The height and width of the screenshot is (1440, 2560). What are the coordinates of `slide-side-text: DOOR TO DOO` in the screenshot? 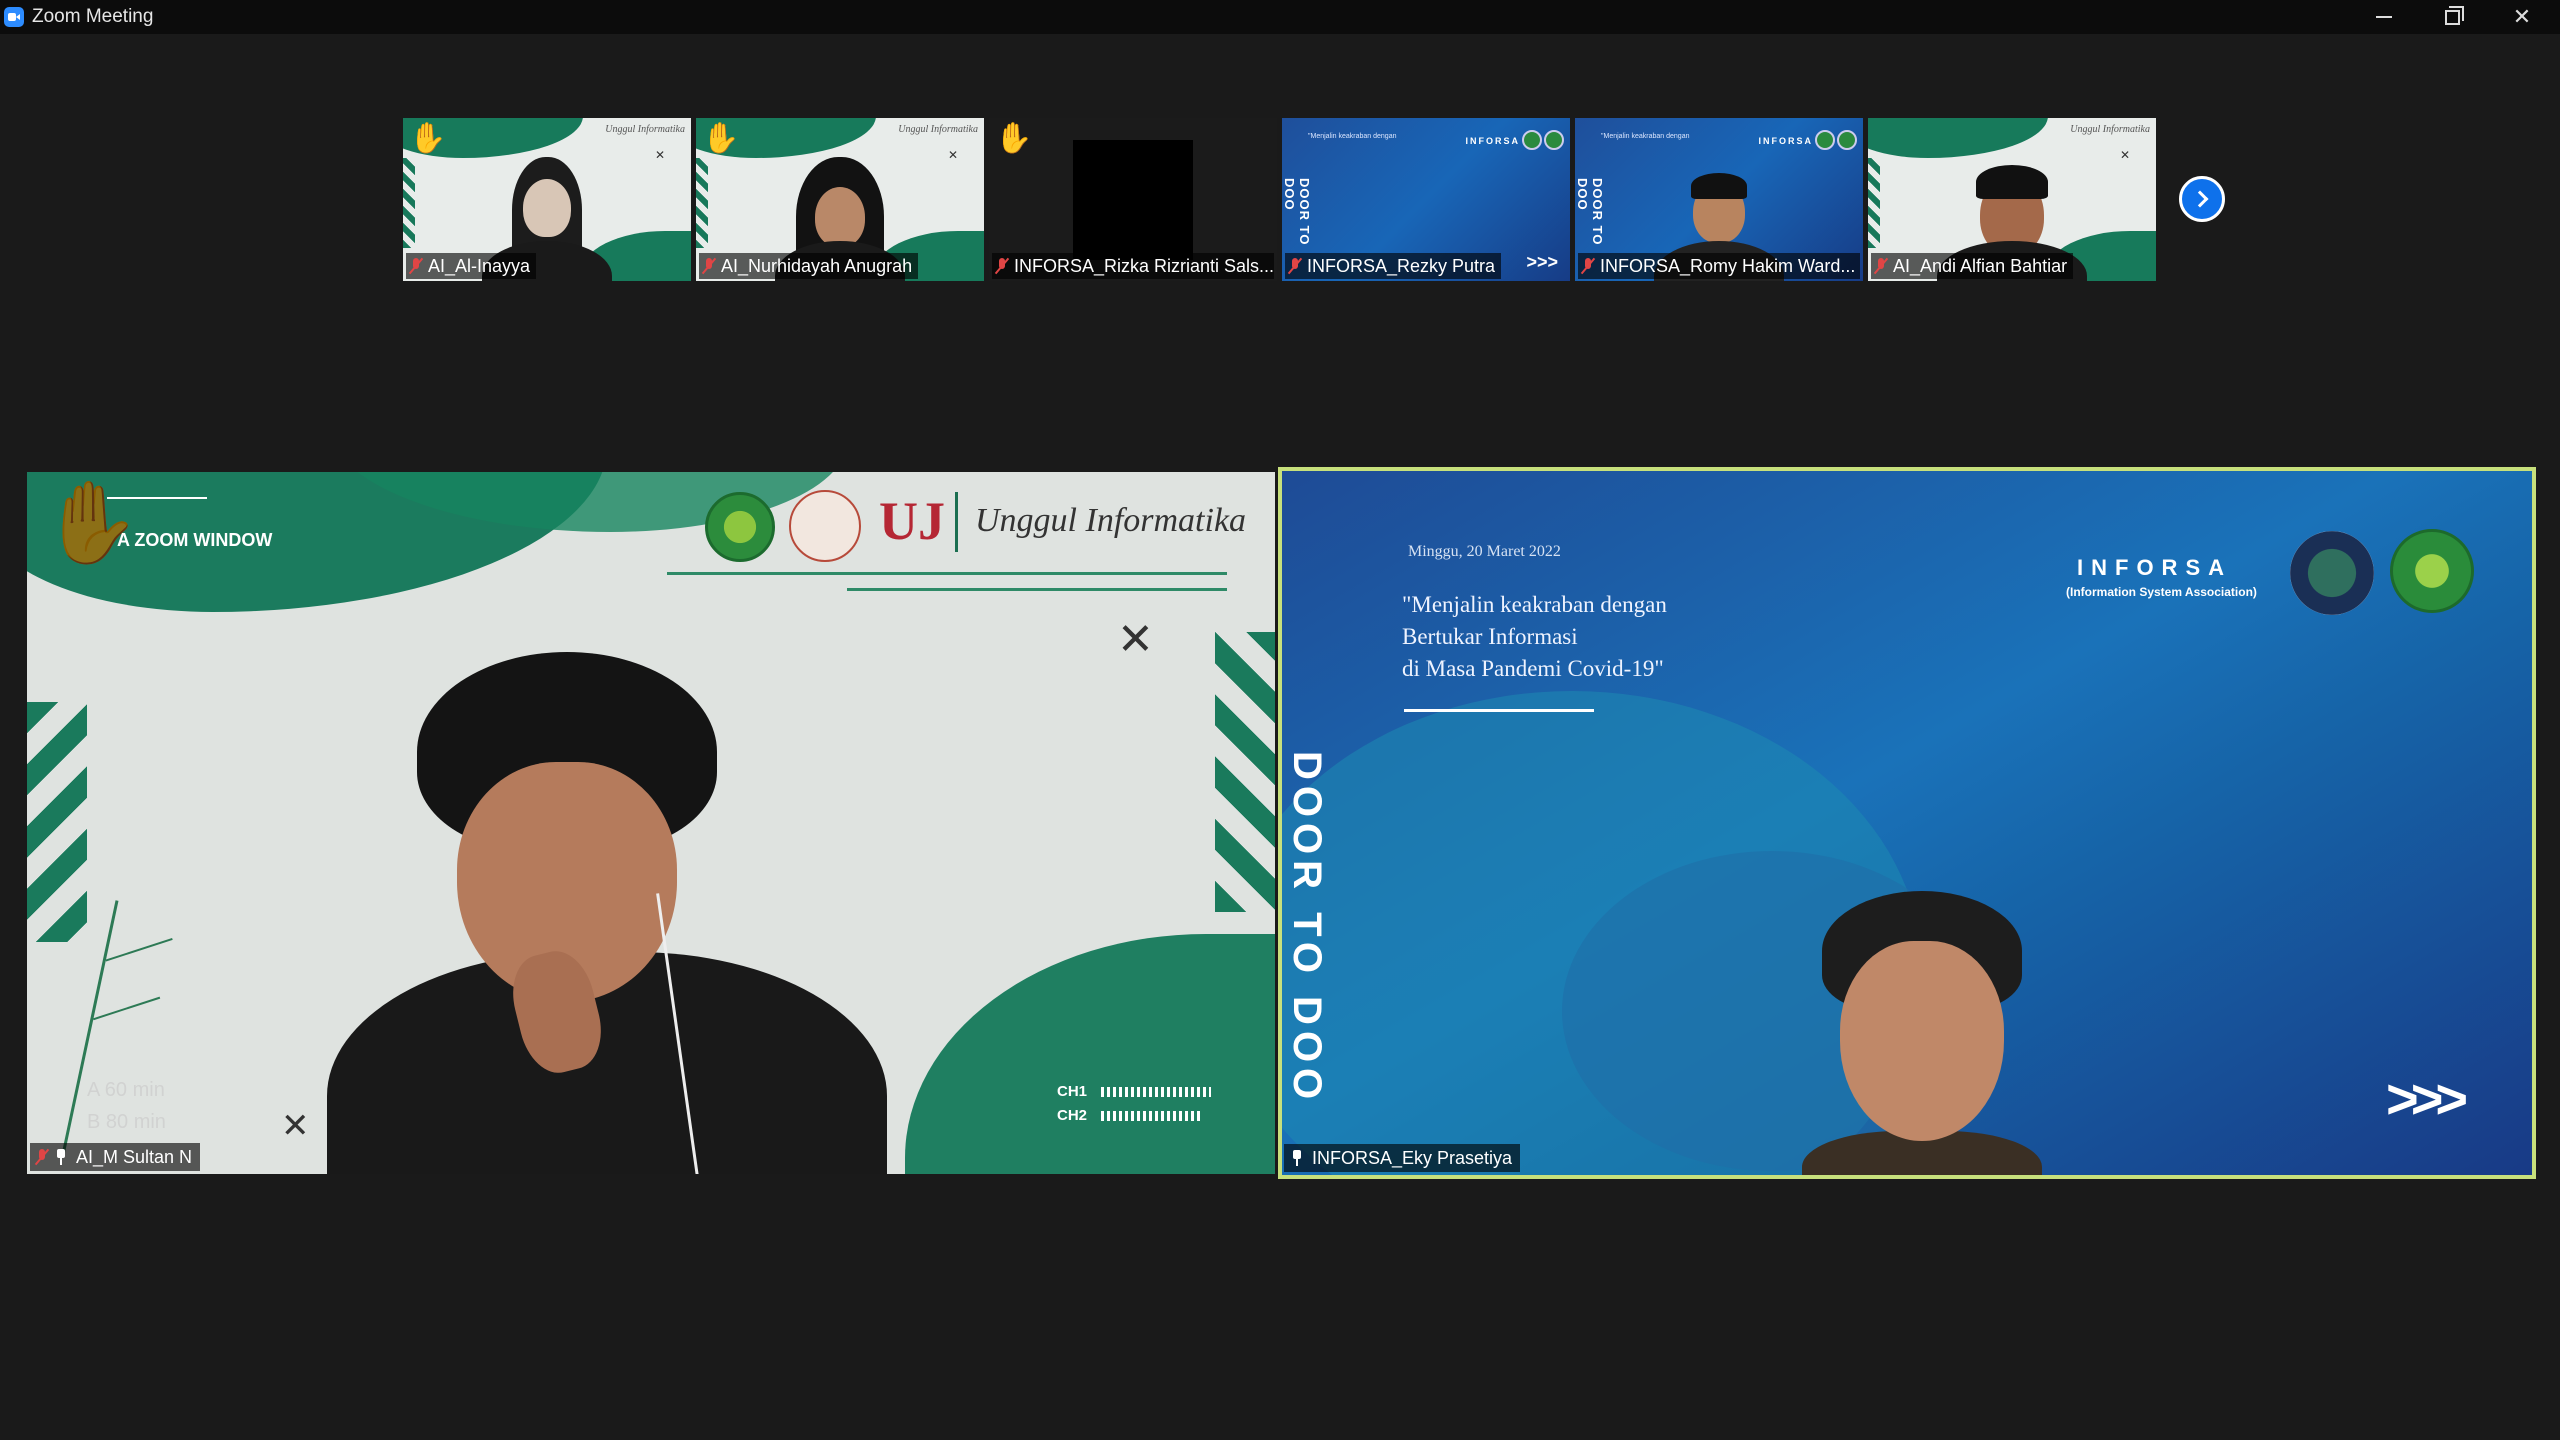 It's located at (1307, 928).